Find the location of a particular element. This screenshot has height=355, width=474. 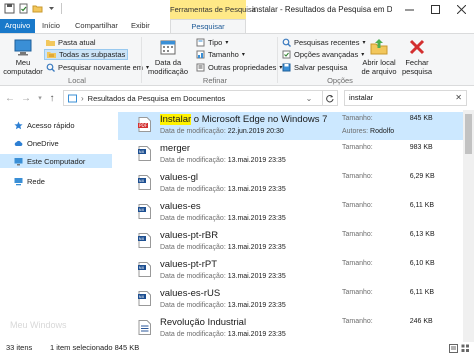

search-query: instalar is located at coordinates (361, 97).